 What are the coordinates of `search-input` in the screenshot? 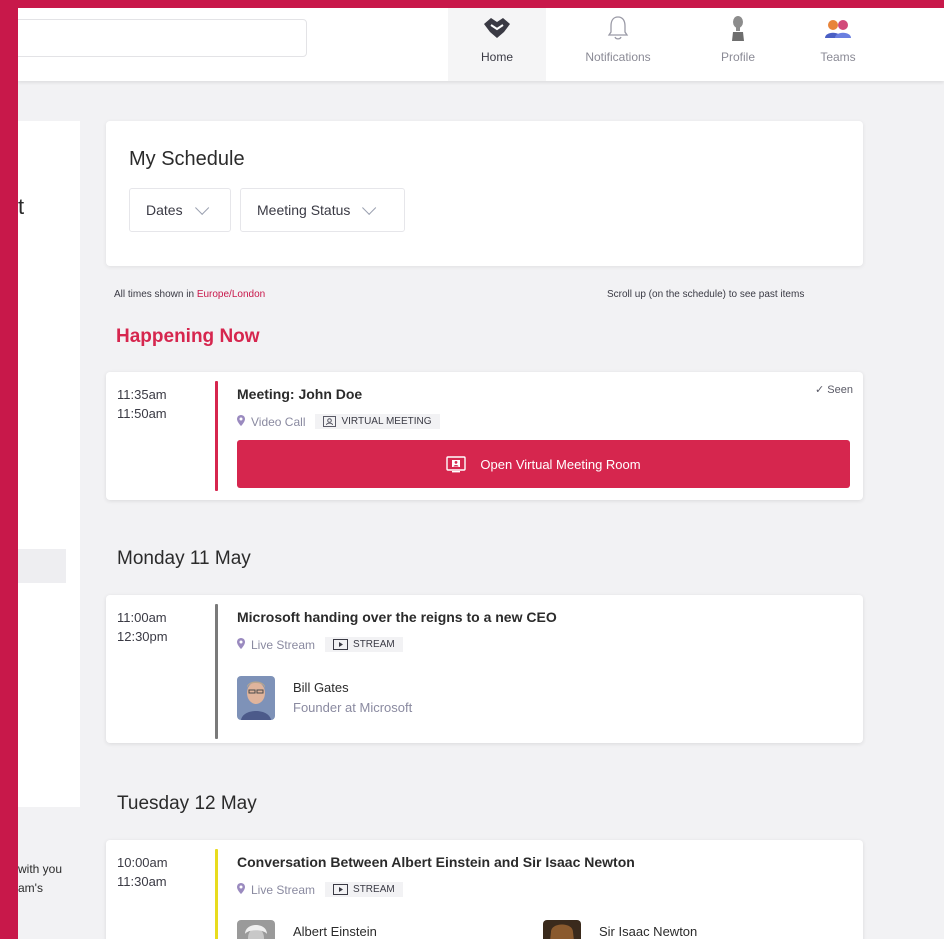 It's located at (162, 38).